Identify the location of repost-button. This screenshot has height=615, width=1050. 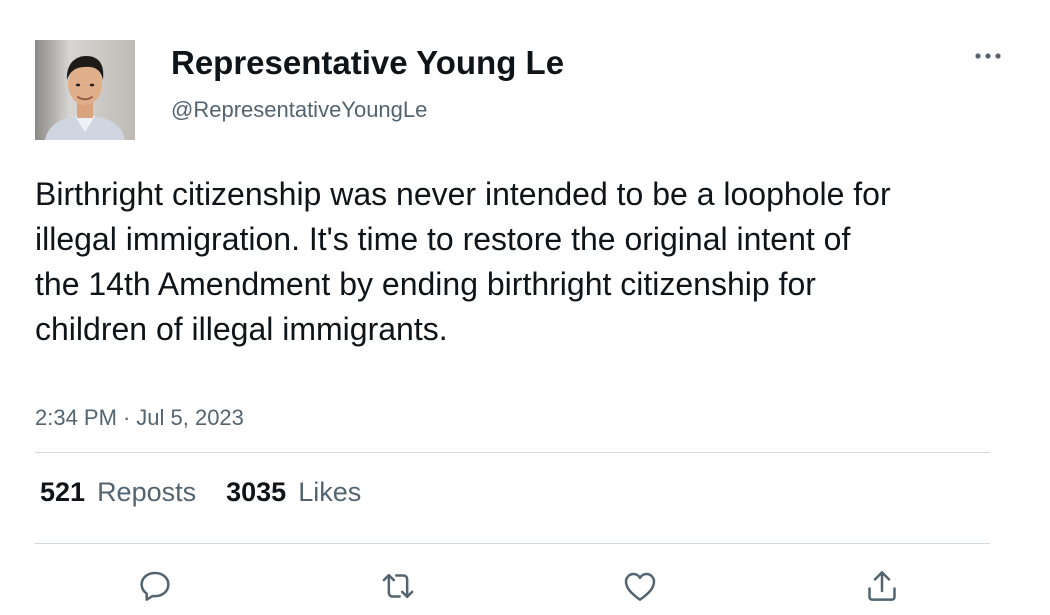
(398, 586).